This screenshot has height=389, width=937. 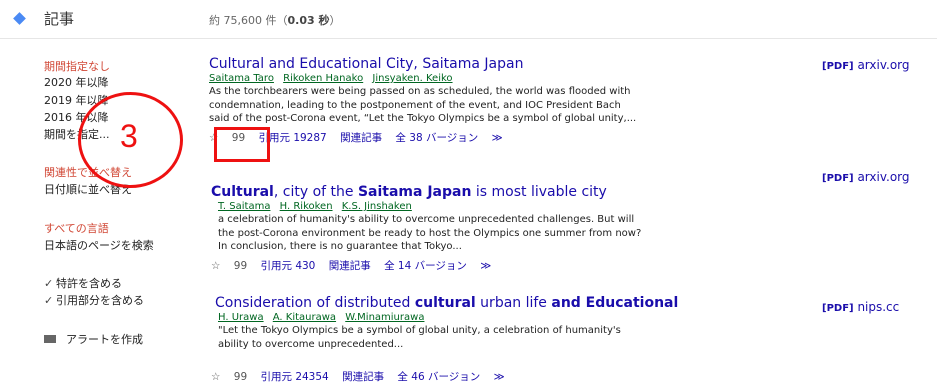 I want to click on language-all: すべての言語, so click(x=76, y=228).